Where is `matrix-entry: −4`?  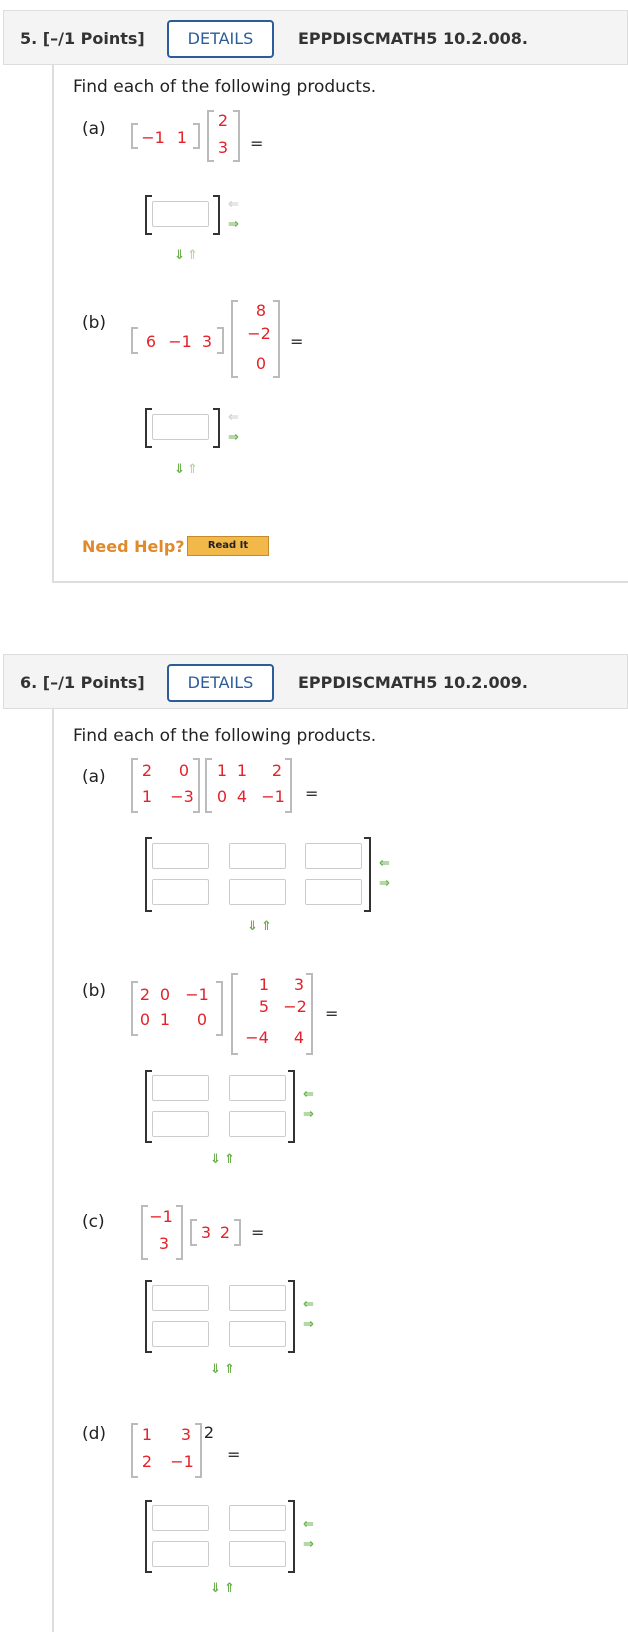 matrix-entry: −4 is located at coordinates (257, 1037).